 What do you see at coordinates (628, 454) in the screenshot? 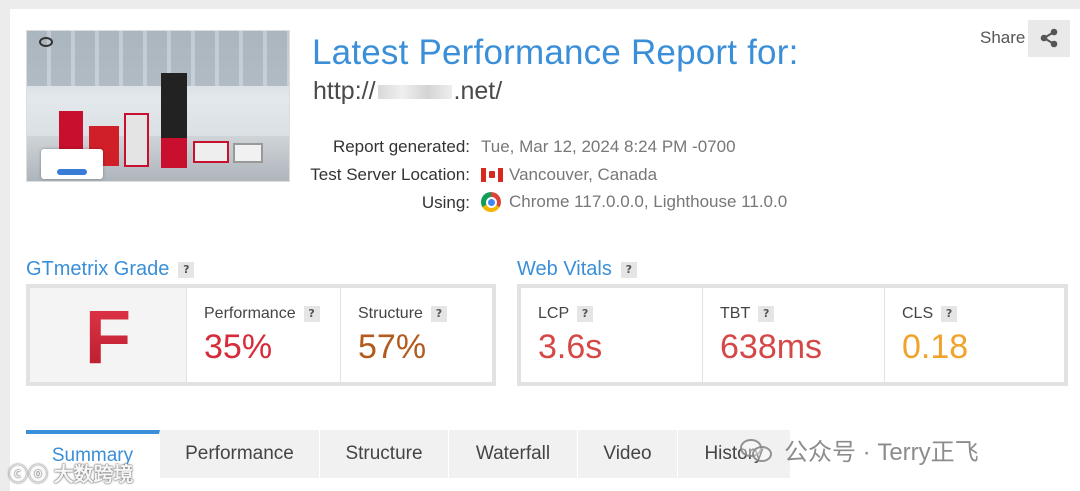
I see `tab-video: Video` at bounding box center [628, 454].